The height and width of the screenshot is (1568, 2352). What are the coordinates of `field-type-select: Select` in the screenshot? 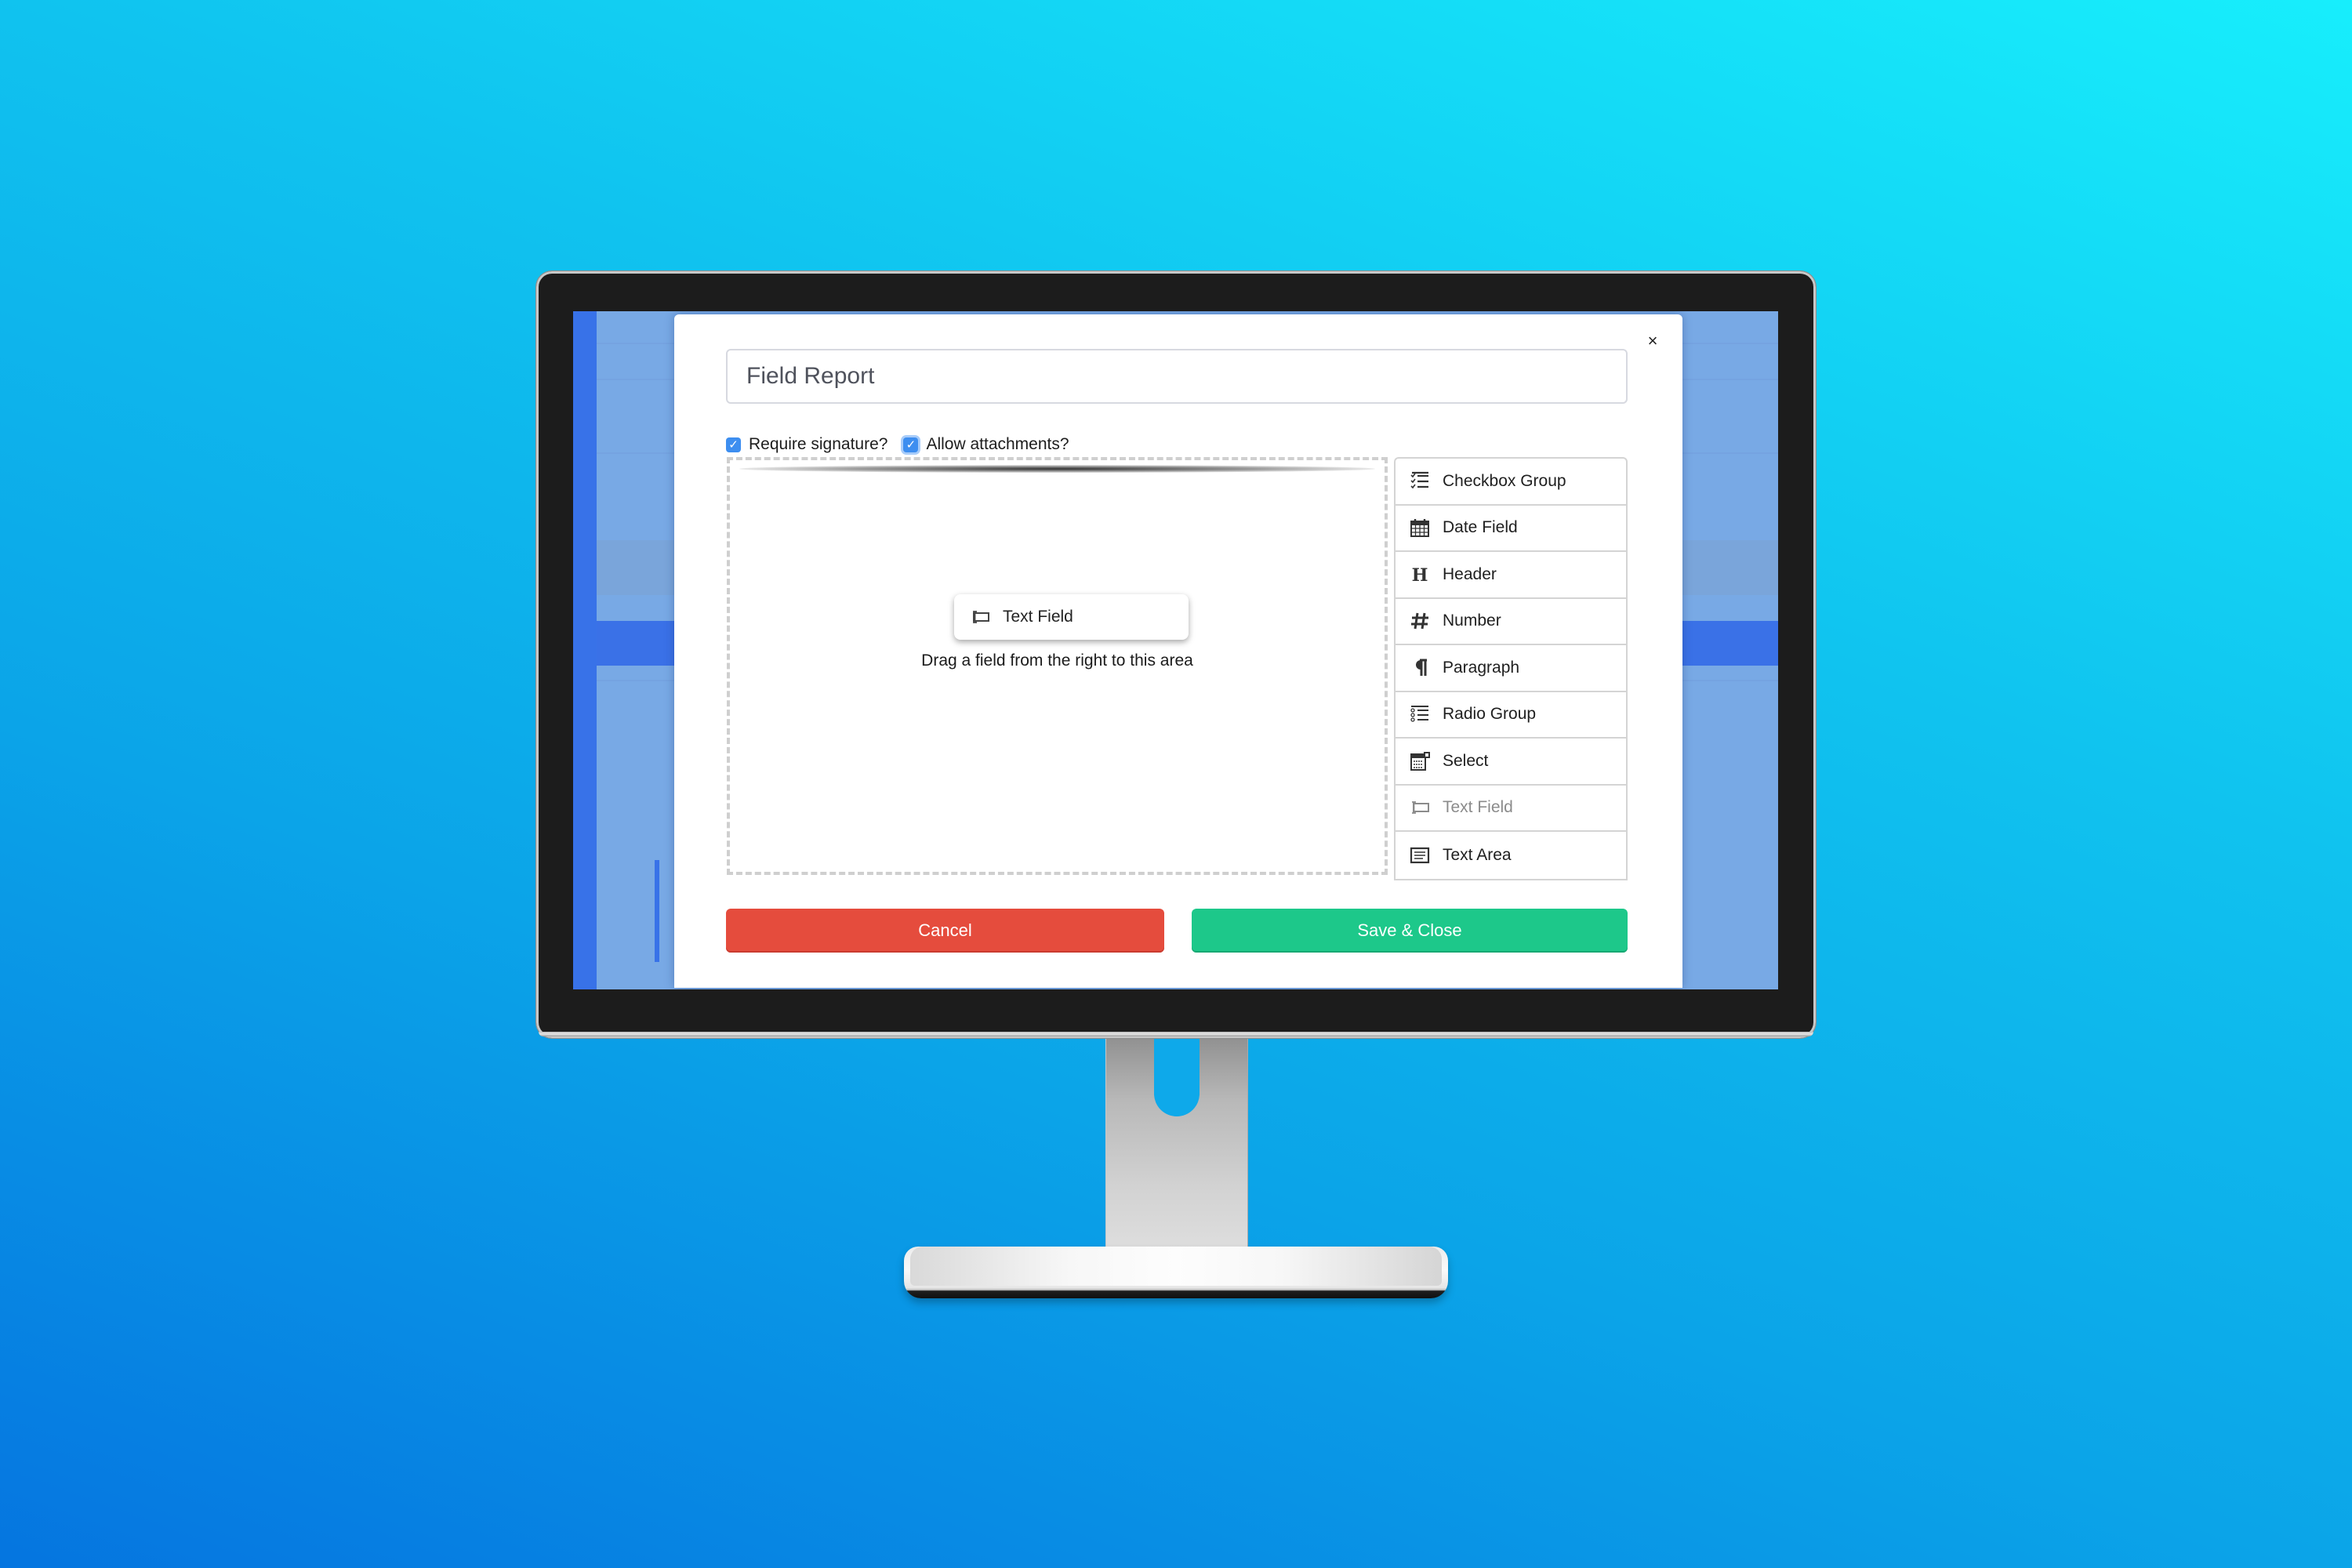 It's located at (1511, 762).